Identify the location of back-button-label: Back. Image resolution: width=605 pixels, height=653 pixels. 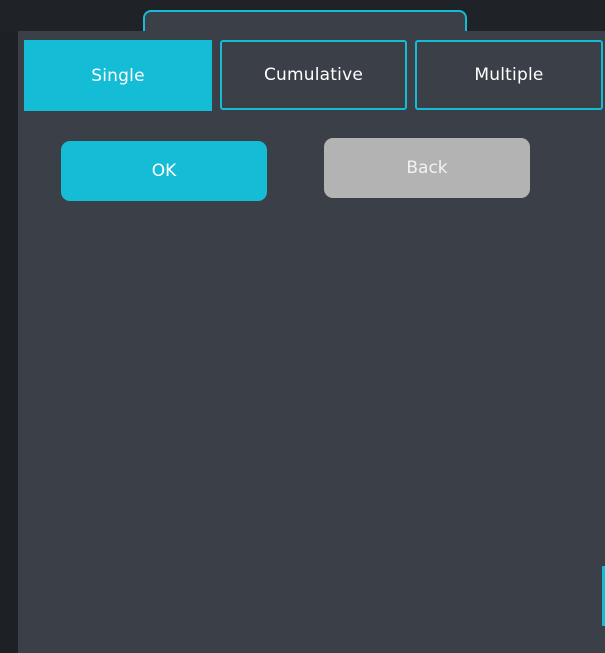
(427, 168).